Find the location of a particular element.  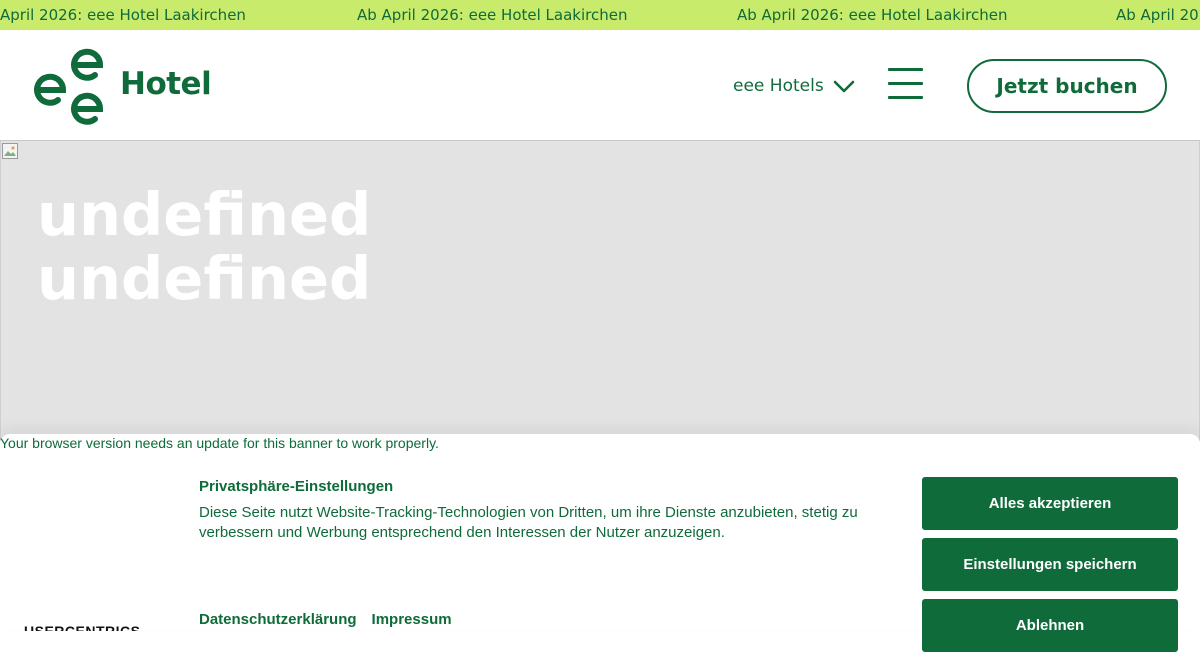

privacy-policy-link: Datenschutzerklärung is located at coordinates (278, 619).